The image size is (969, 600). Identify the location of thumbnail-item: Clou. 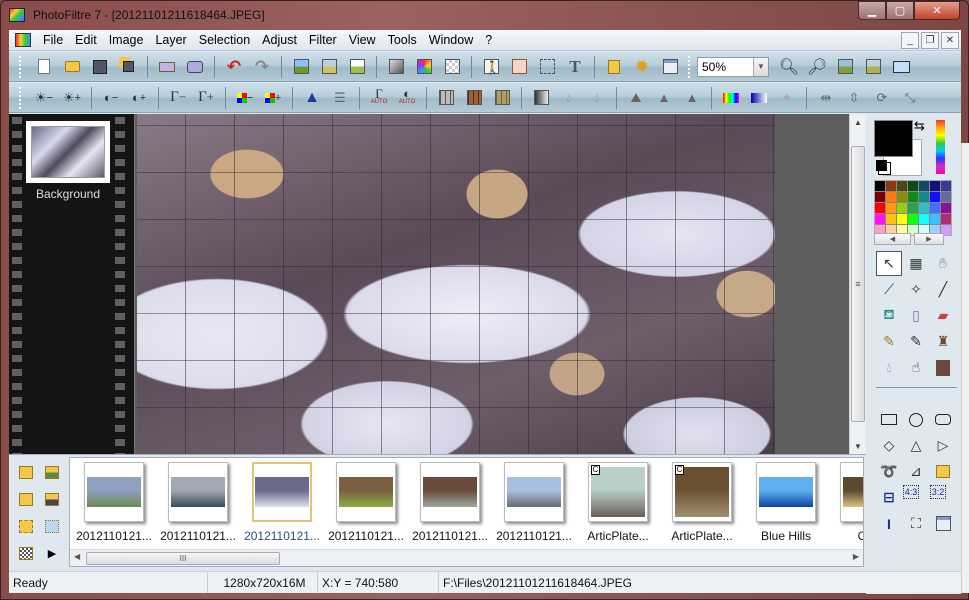
(846, 502).